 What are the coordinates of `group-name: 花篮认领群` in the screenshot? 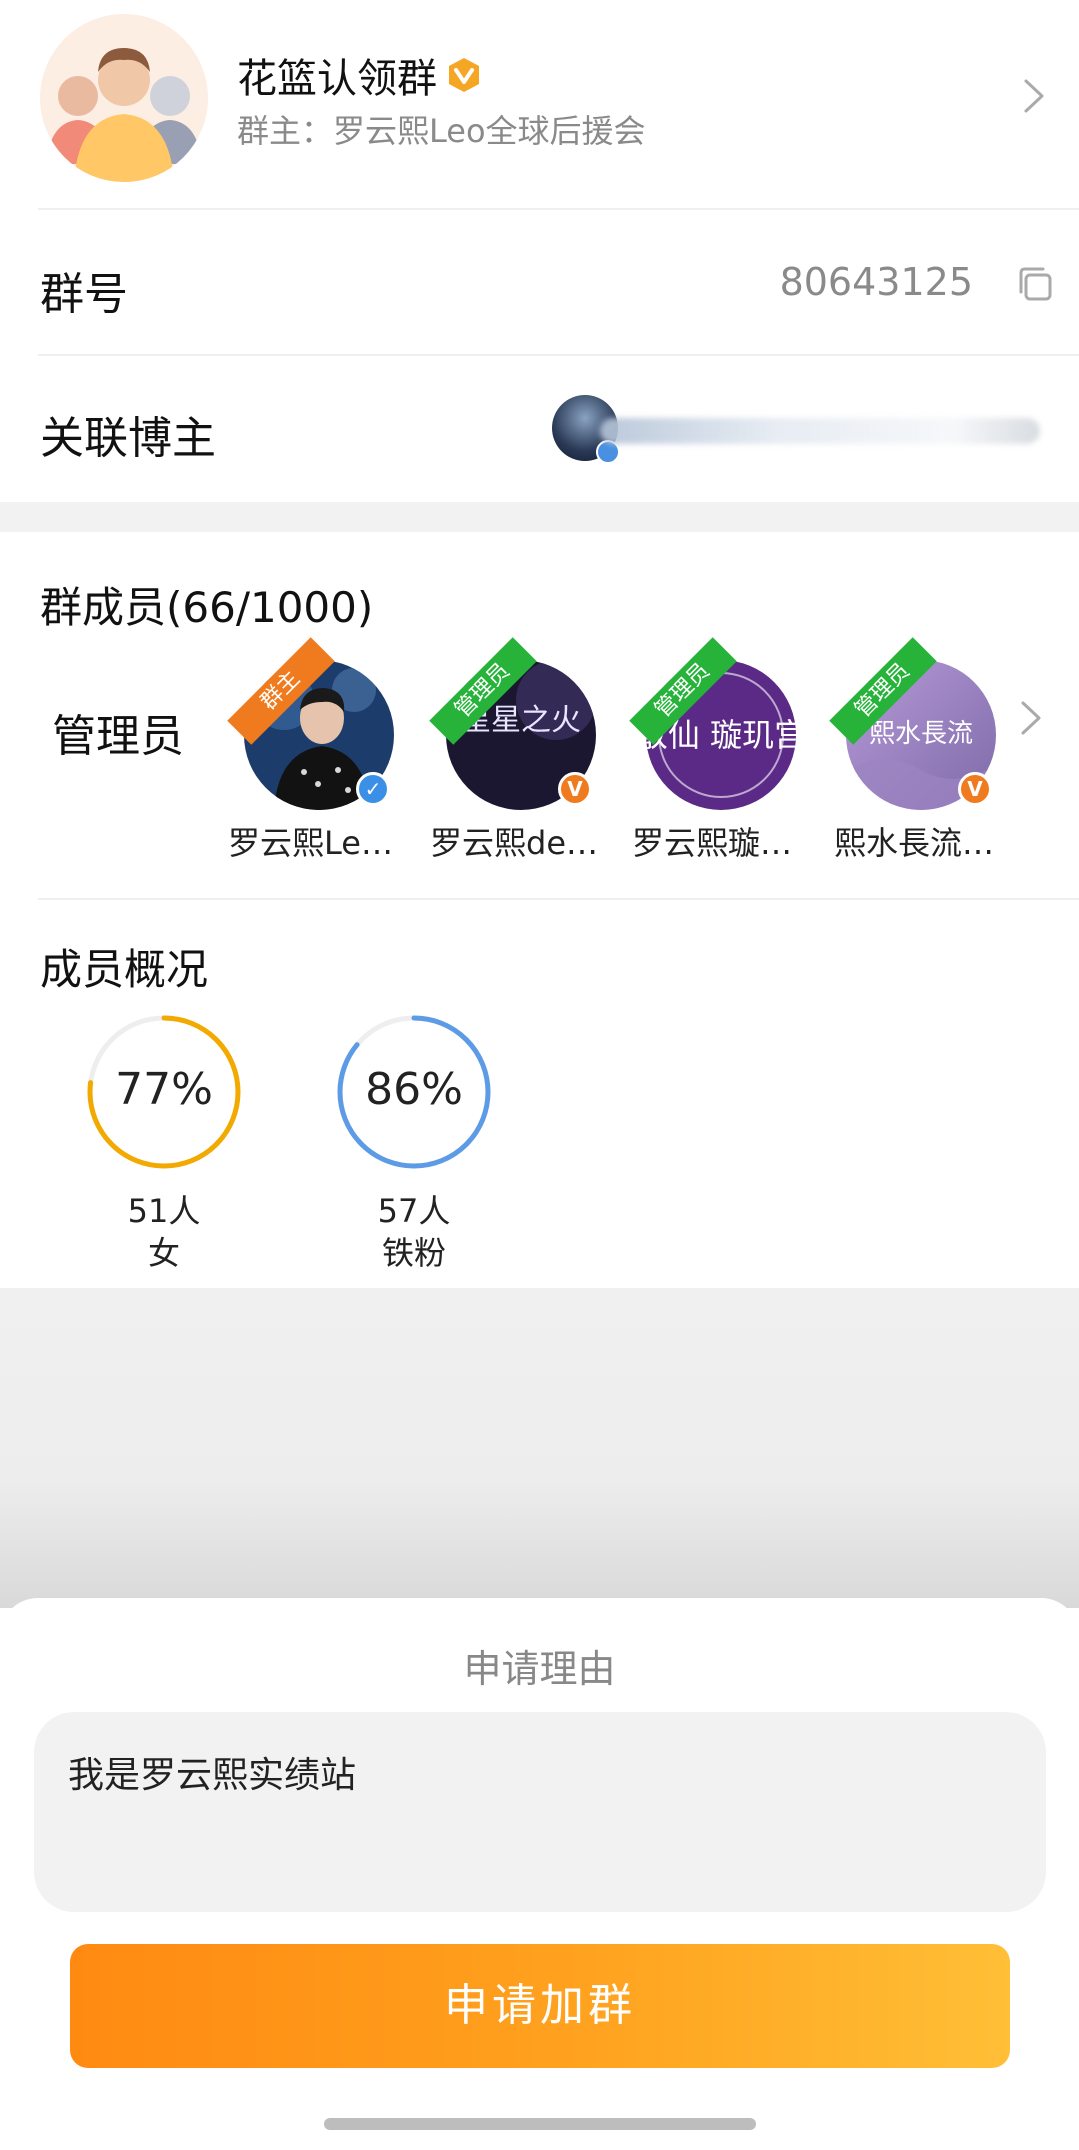 It's located at (360, 75).